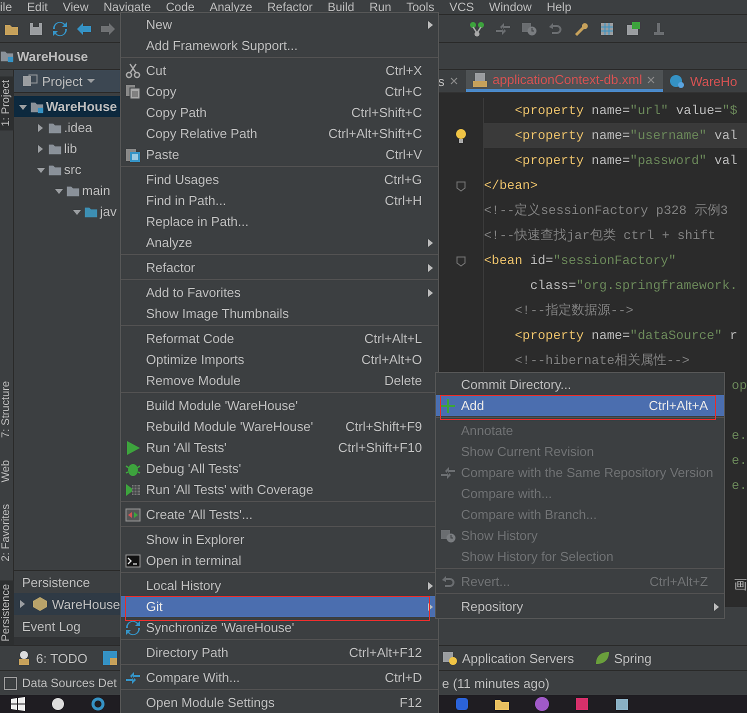 This screenshot has height=713, width=747. Describe the element at coordinates (461, 7) in the screenshot. I see `menu-bar-item: VCS` at that location.